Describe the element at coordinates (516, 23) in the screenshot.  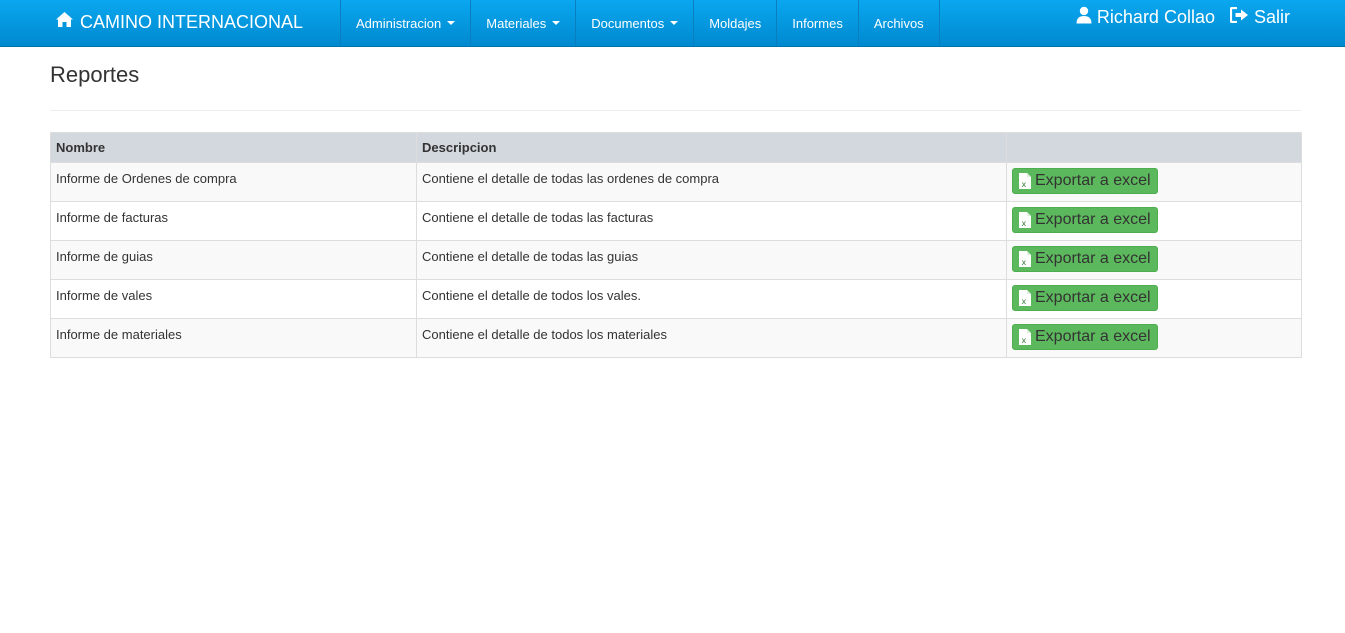
I see `nav-item-label: Materiales` at that location.